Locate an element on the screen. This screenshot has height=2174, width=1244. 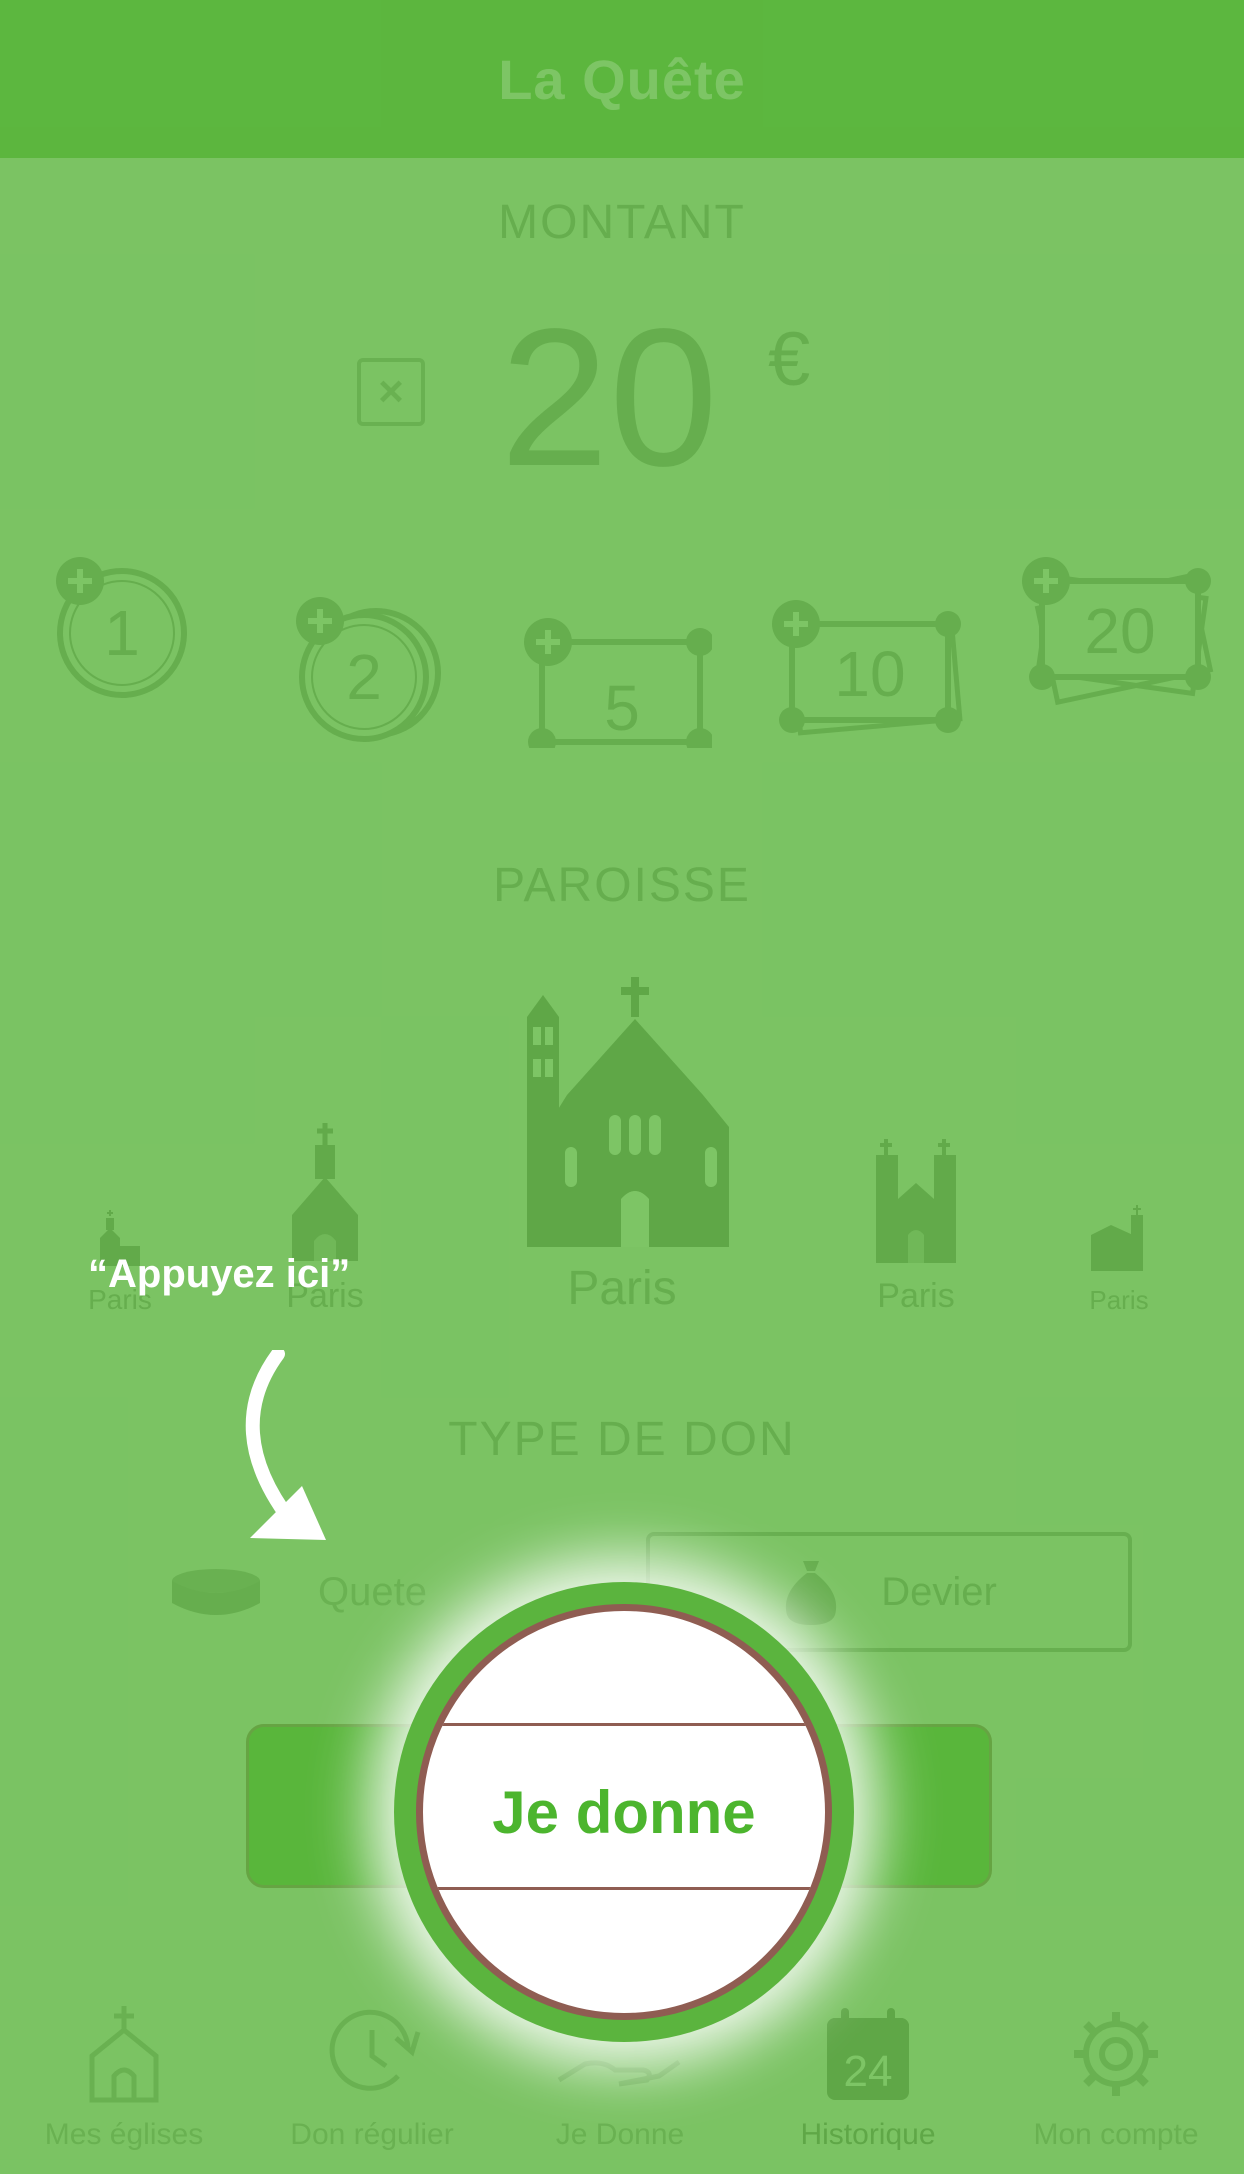
app-header: La Quête is located at coordinates (622, 79).